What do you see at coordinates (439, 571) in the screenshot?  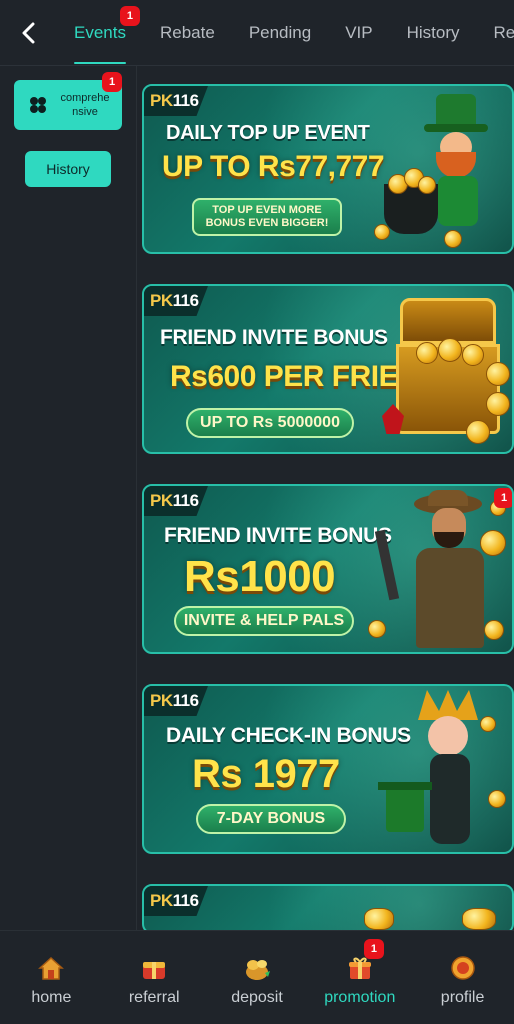 I see `adventurer-illustration` at bounding box center [439, 571].